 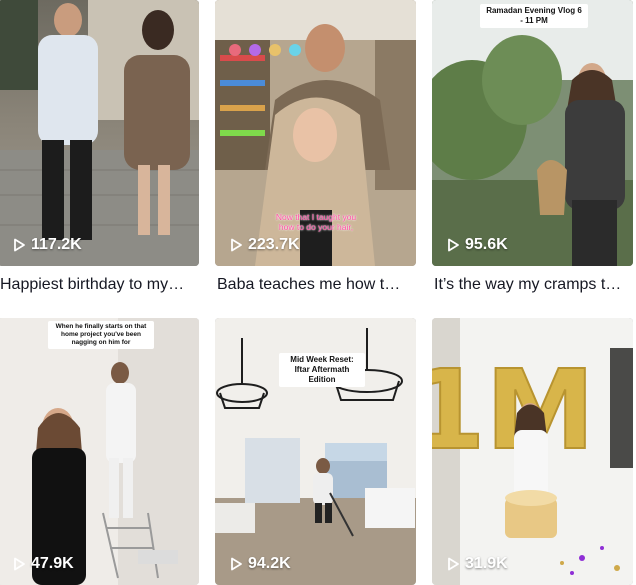 I want to click on view-count: 95.6K, so click(x=477, y=245).